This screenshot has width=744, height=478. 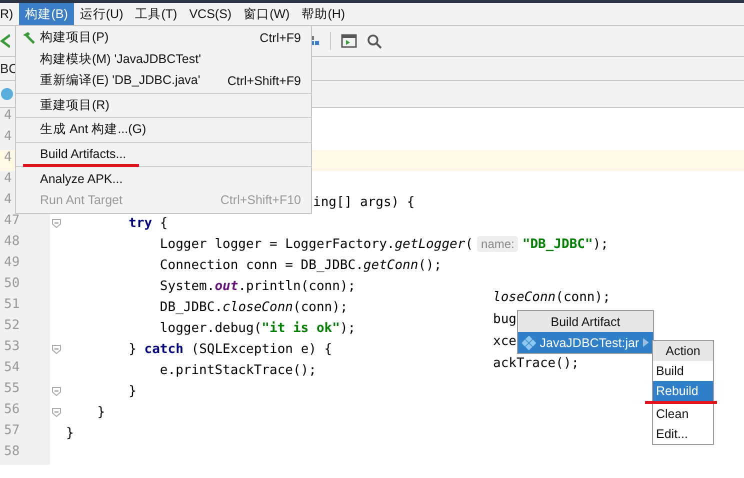 What do you see at coordinates (300, 265) in the screenshot?
I see `code-line: Connection conn = DB_JDBC.getConn();` at bounding box center [300, 265].